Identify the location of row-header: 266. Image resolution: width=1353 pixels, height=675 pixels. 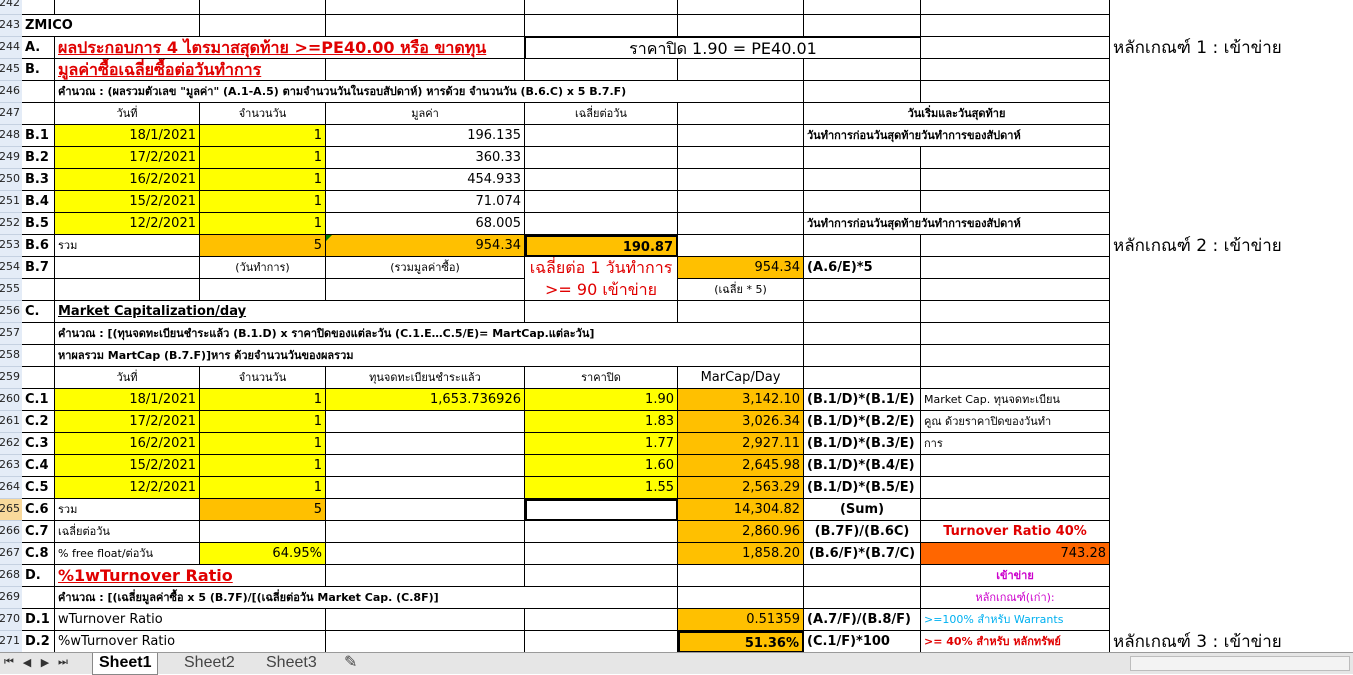
(11, 532).